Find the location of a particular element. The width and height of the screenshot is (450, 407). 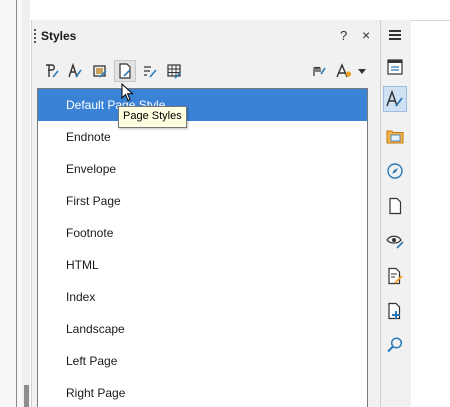

sidebar-menu-button is located at coordinates (395, 35).